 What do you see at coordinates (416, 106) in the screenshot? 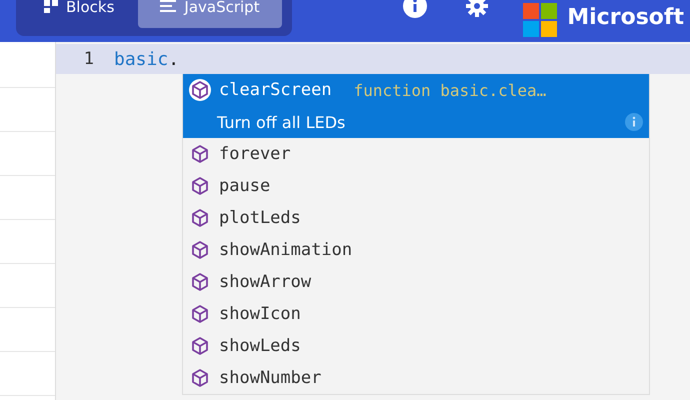
I see `suggestion-item: clearScreen function basic.clea… Turn off all LEDs` at bounding box center [416, 106].